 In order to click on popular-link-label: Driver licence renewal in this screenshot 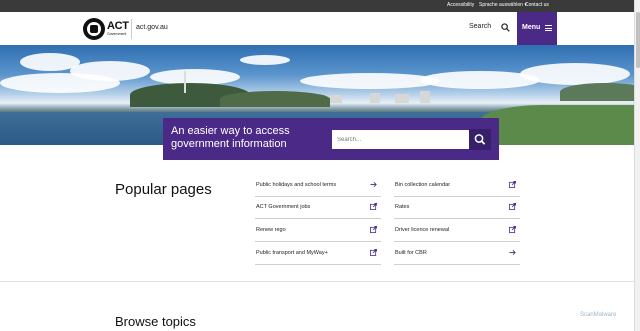, I will do `click(422, 230)`.